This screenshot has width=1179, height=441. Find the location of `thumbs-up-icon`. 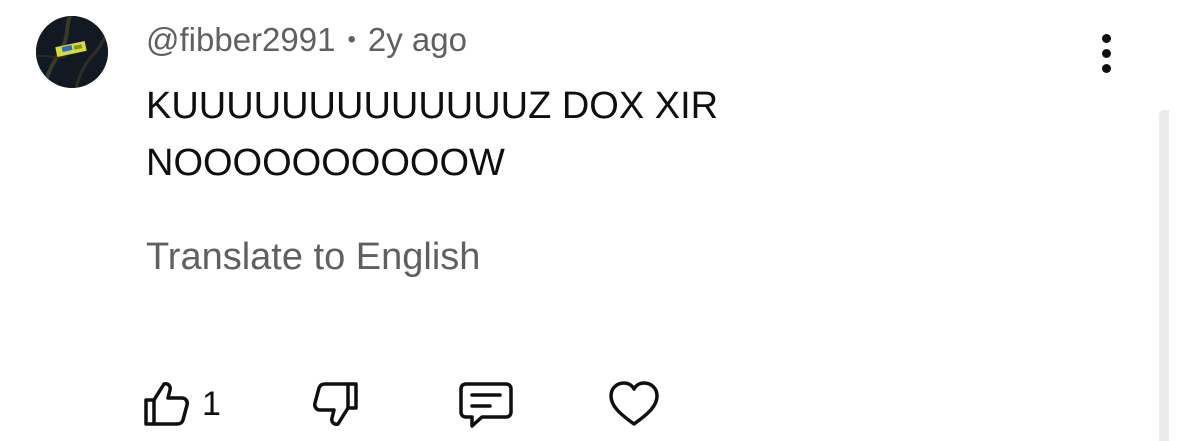

thumbs-up-icon is located at coordinates (166, 404).